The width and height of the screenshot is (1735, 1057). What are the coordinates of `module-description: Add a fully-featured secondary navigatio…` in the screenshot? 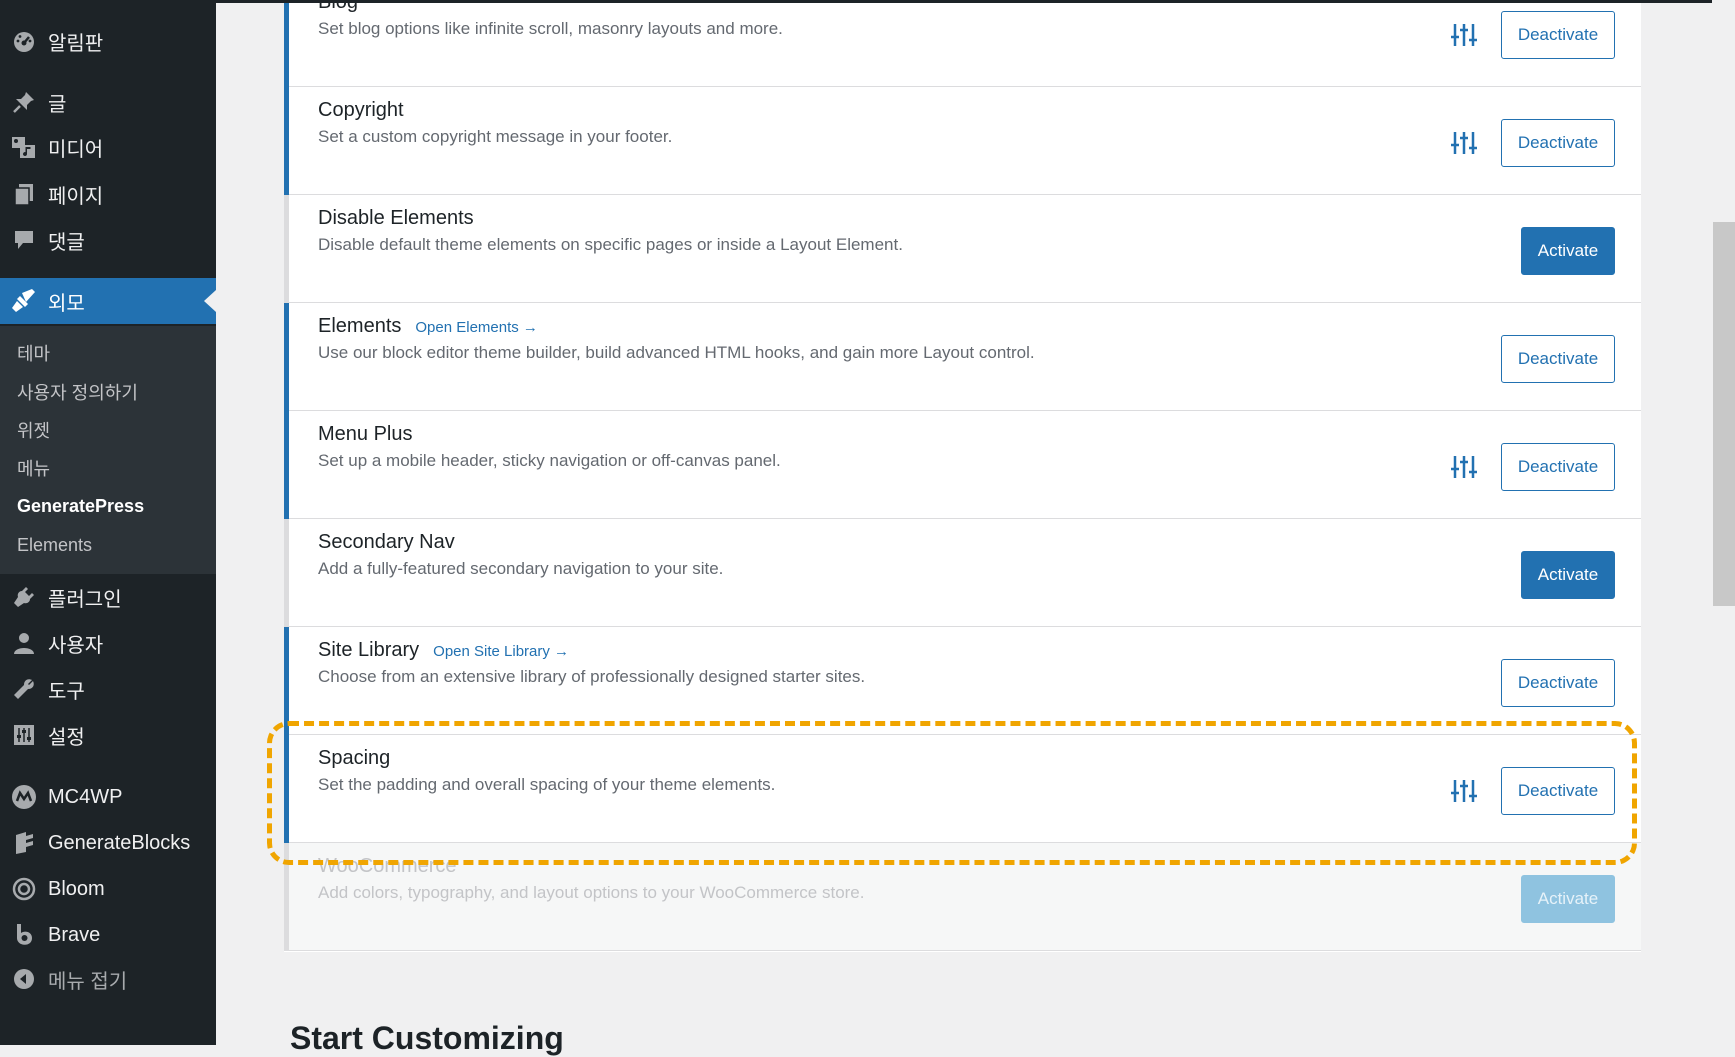 It's located at (521, 568).